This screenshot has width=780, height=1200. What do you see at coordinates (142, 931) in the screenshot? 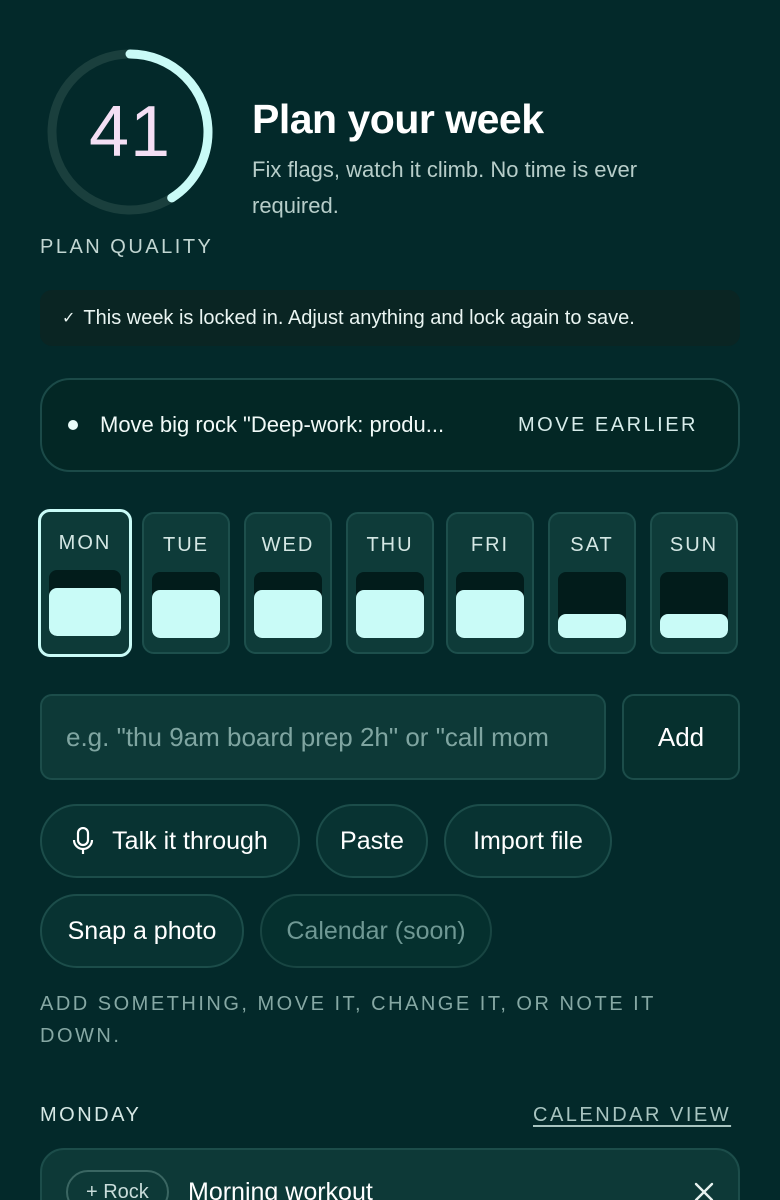
I see `snap-photo-button: Snap a photo` at bounding box center [142, 931].